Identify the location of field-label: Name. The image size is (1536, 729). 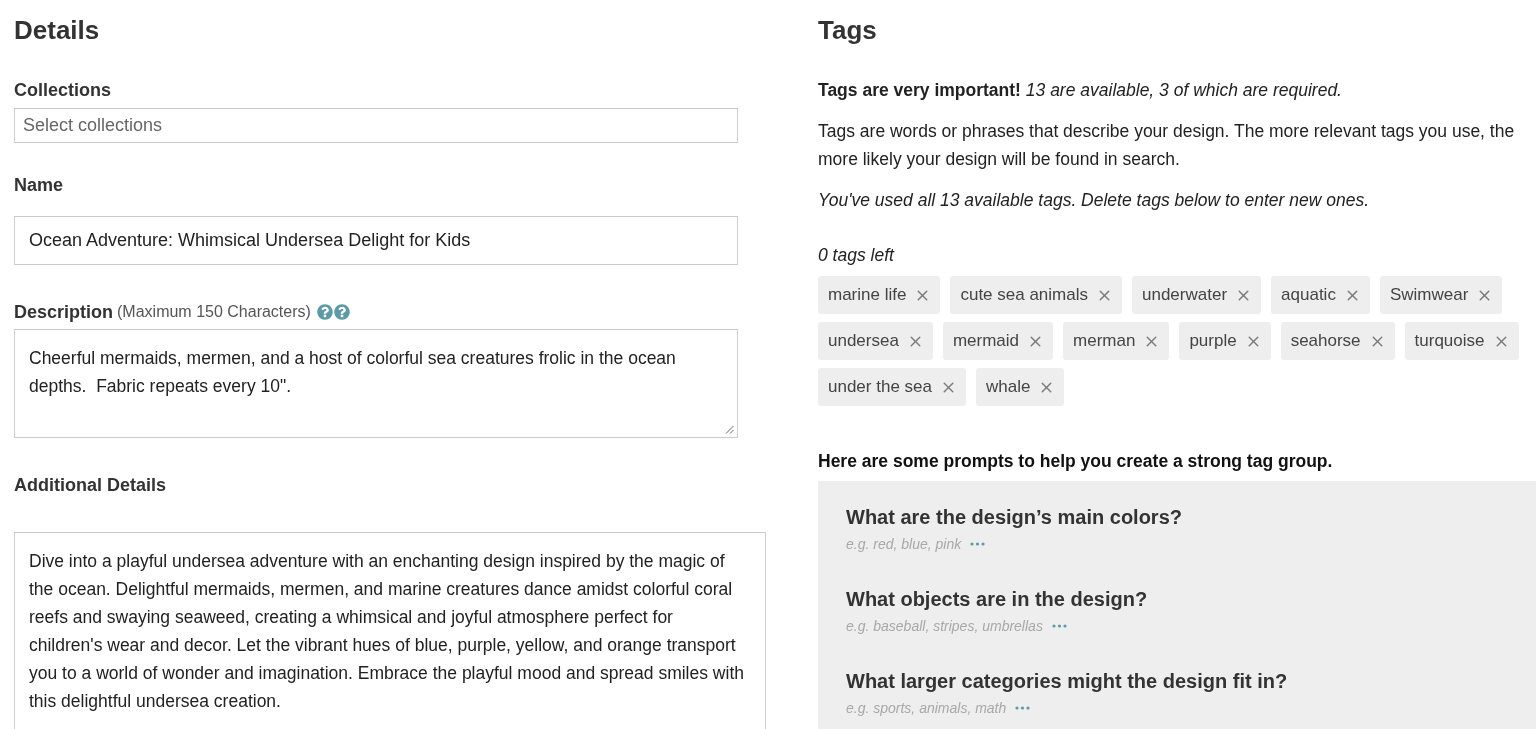
(39, 185).